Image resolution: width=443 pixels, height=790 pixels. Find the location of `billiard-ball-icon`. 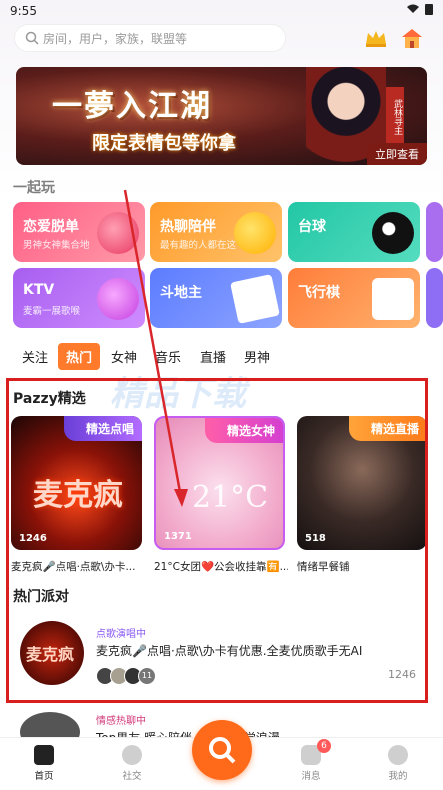

billiard-ball-icon is located at coordinates (393, 233).